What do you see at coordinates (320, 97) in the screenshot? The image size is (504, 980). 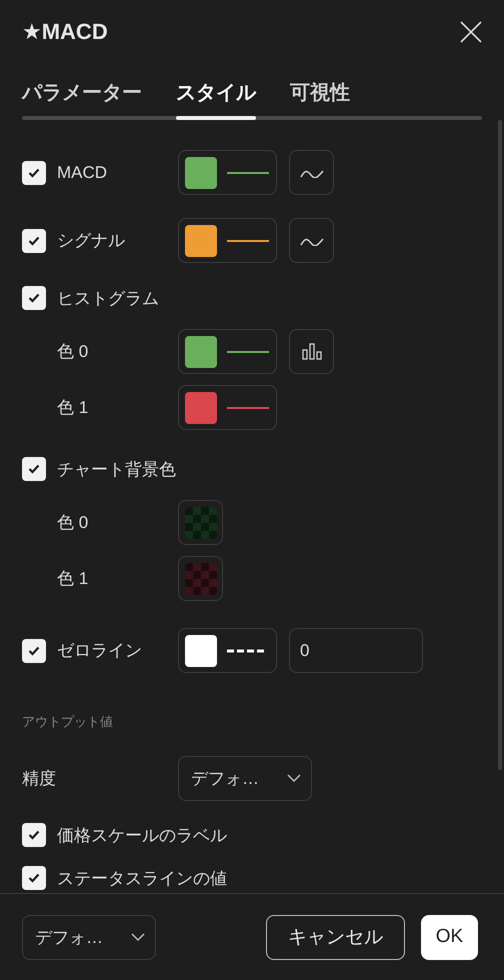 I see `tab: 可視性` at bounding box center [320, 97].